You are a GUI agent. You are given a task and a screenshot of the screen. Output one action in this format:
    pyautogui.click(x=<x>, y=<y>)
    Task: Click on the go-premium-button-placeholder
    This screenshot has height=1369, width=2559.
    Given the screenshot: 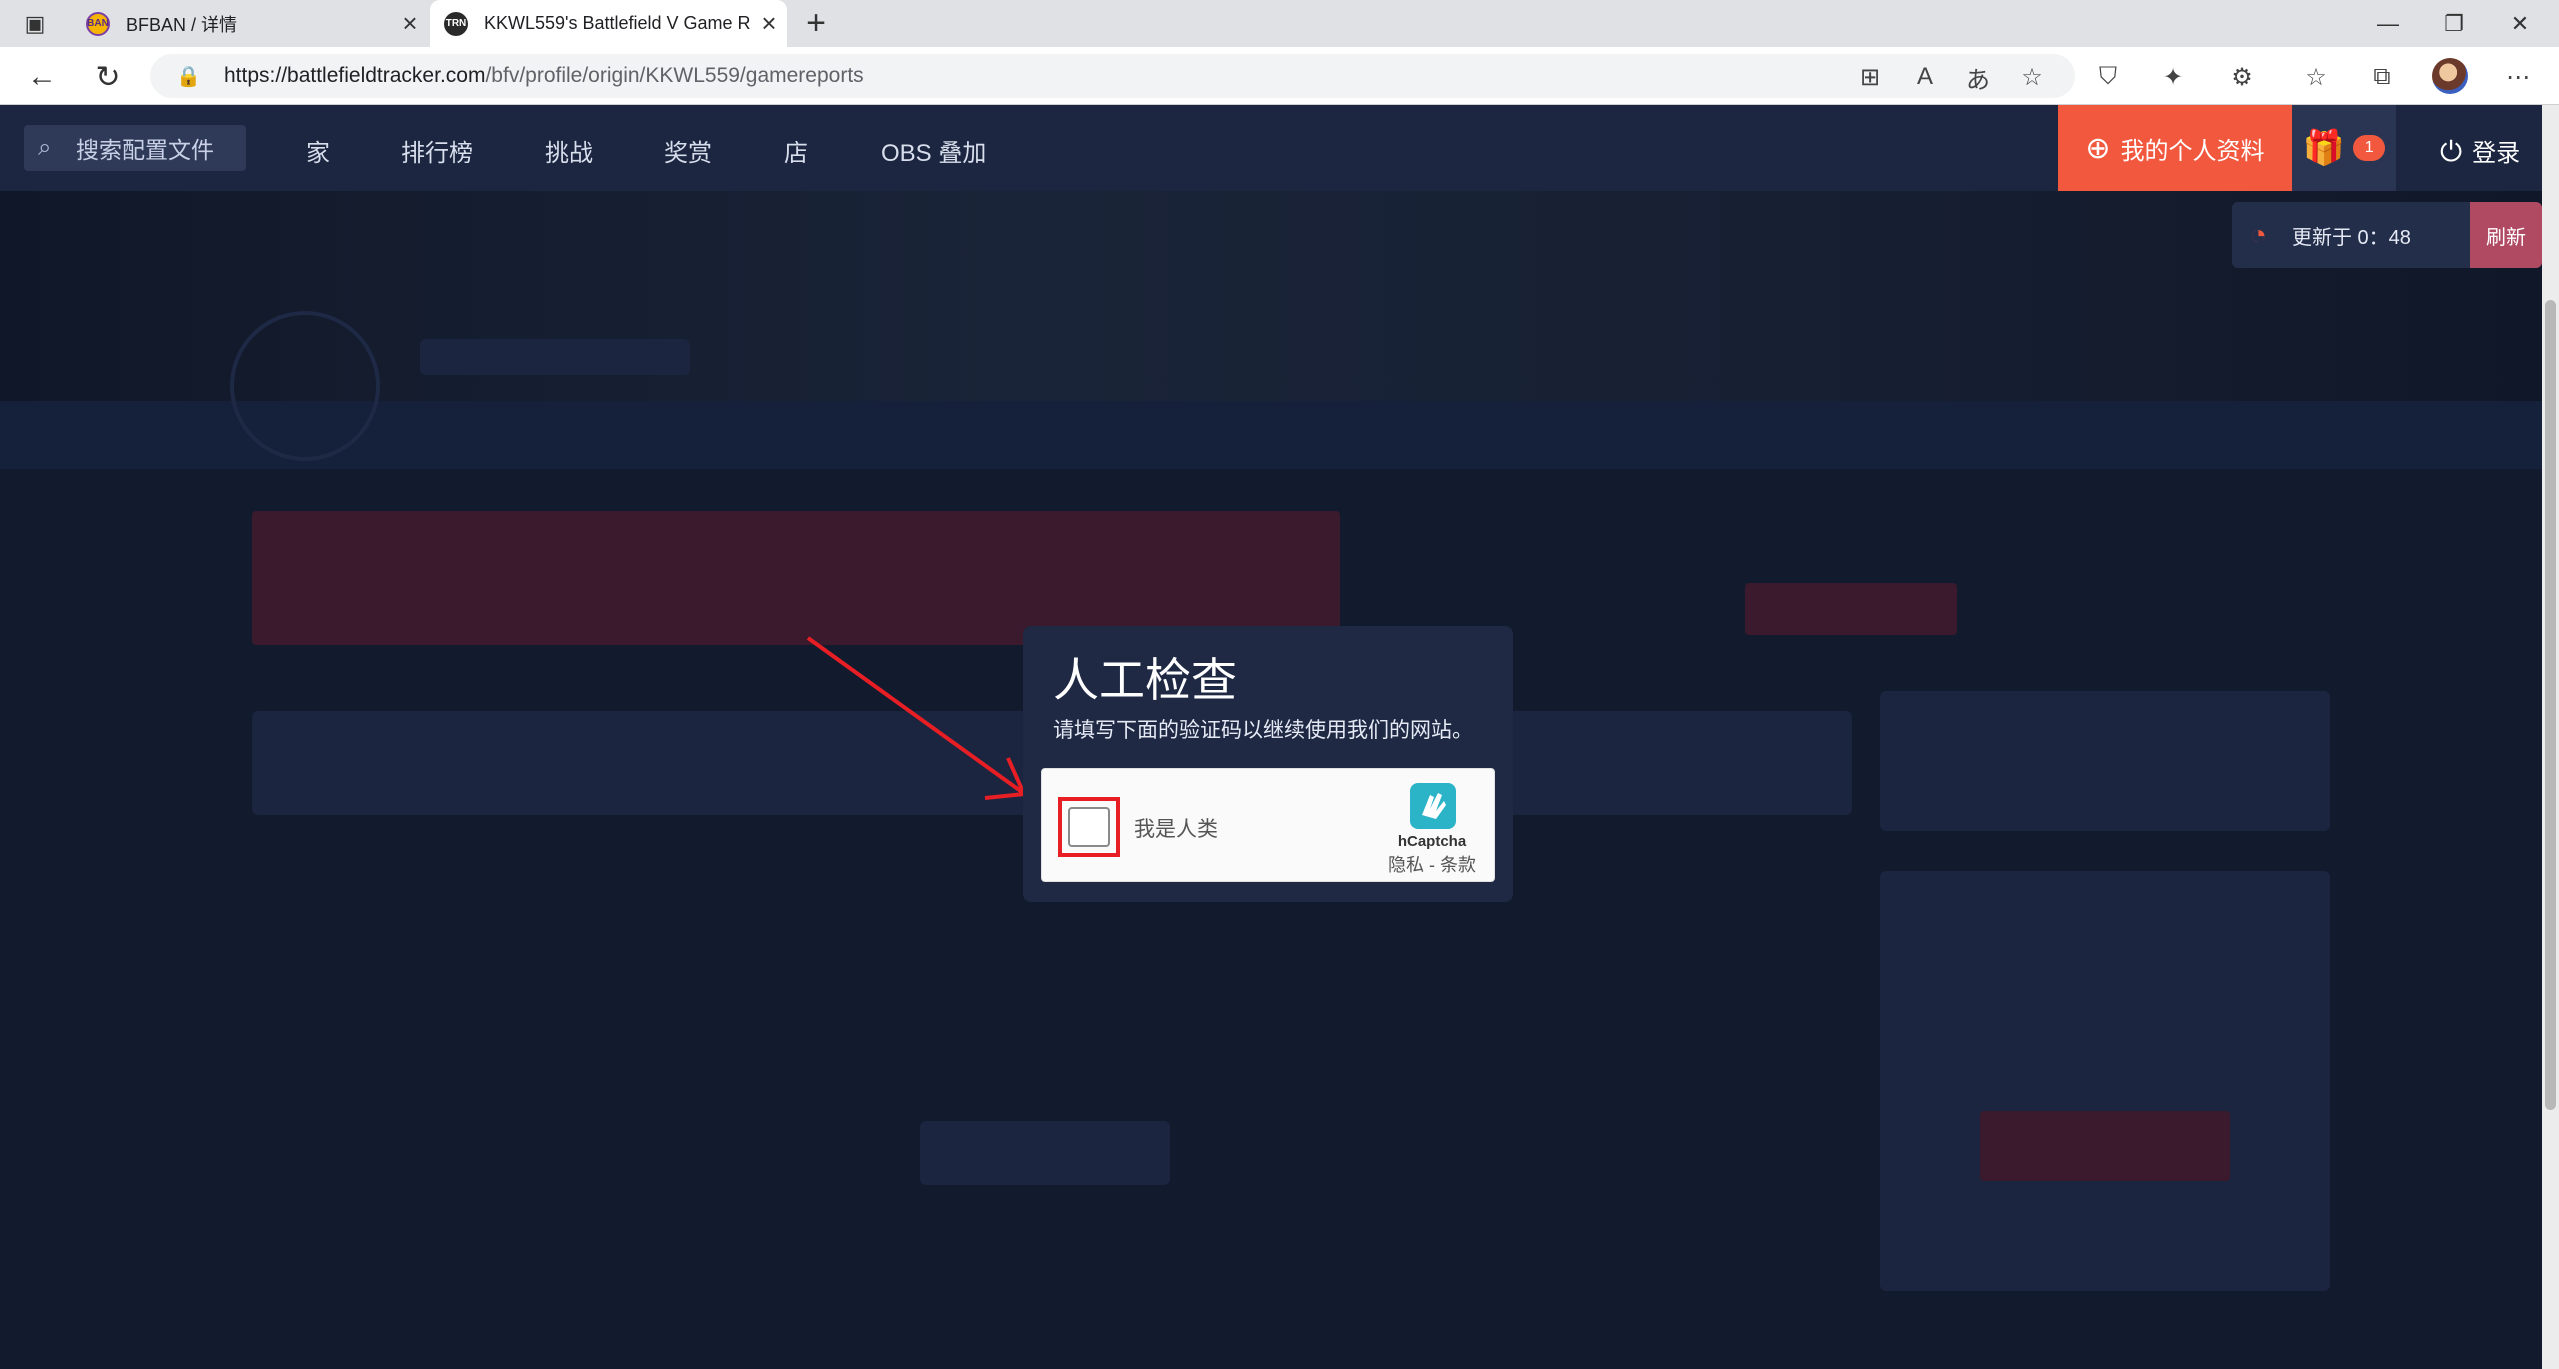 What is the action you would take?
    pyautogui.click(x=2105, y=1146)
    